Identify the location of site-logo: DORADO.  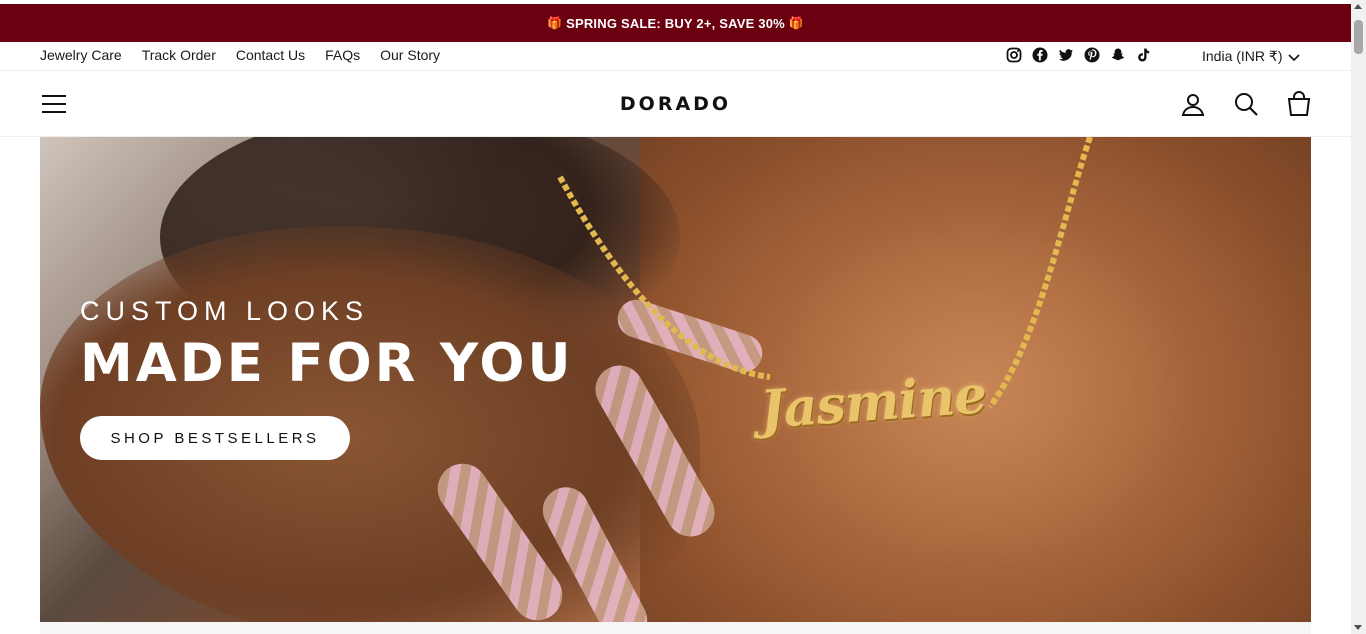
(675, 104).